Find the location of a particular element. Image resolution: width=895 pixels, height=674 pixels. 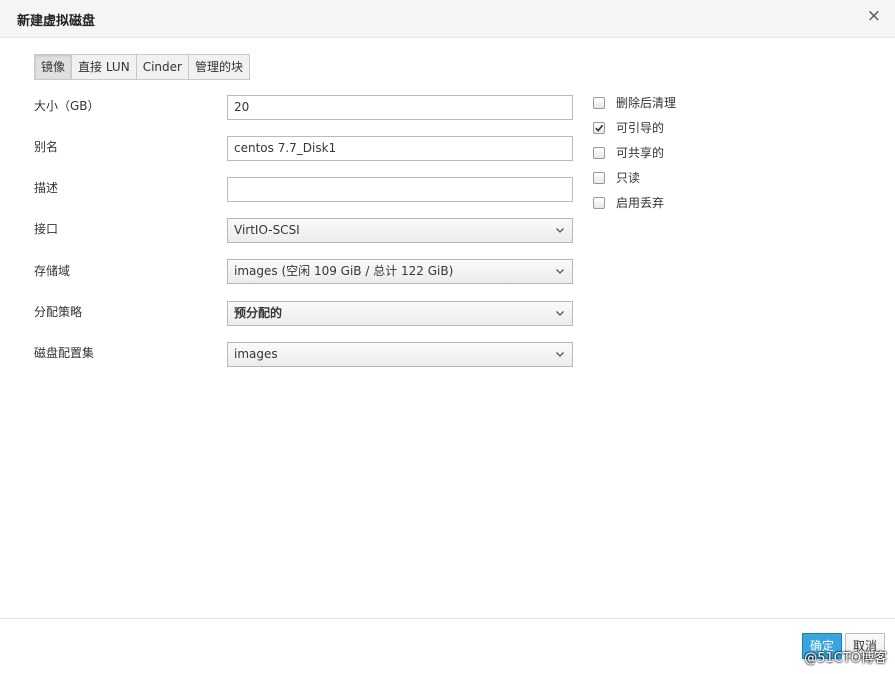

close-icon: × is located at coordinates (874, 16).